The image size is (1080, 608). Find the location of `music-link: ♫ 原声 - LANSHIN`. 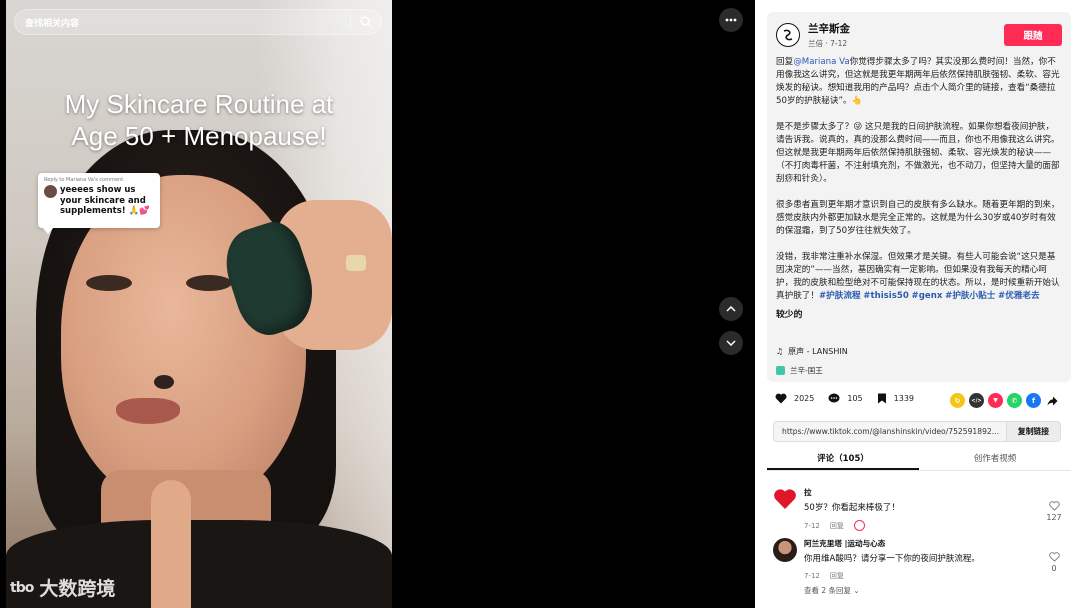

music-link: ♫ 原声 - LANSHIN is located at coordinates (812, 351).